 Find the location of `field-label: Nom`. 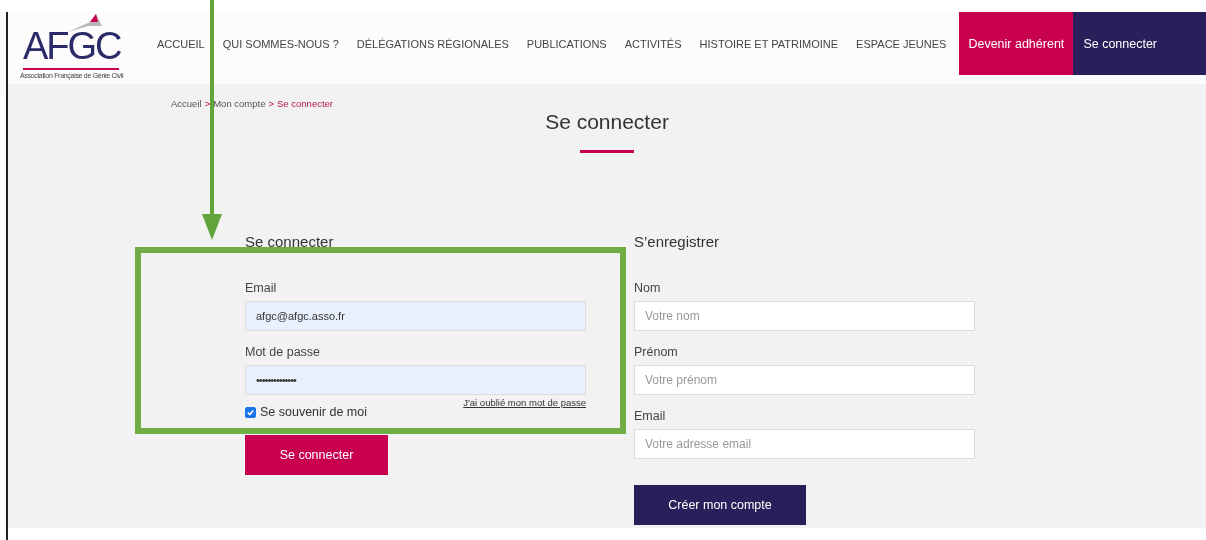

field-label: Nom is located at coordinates (647, 288).